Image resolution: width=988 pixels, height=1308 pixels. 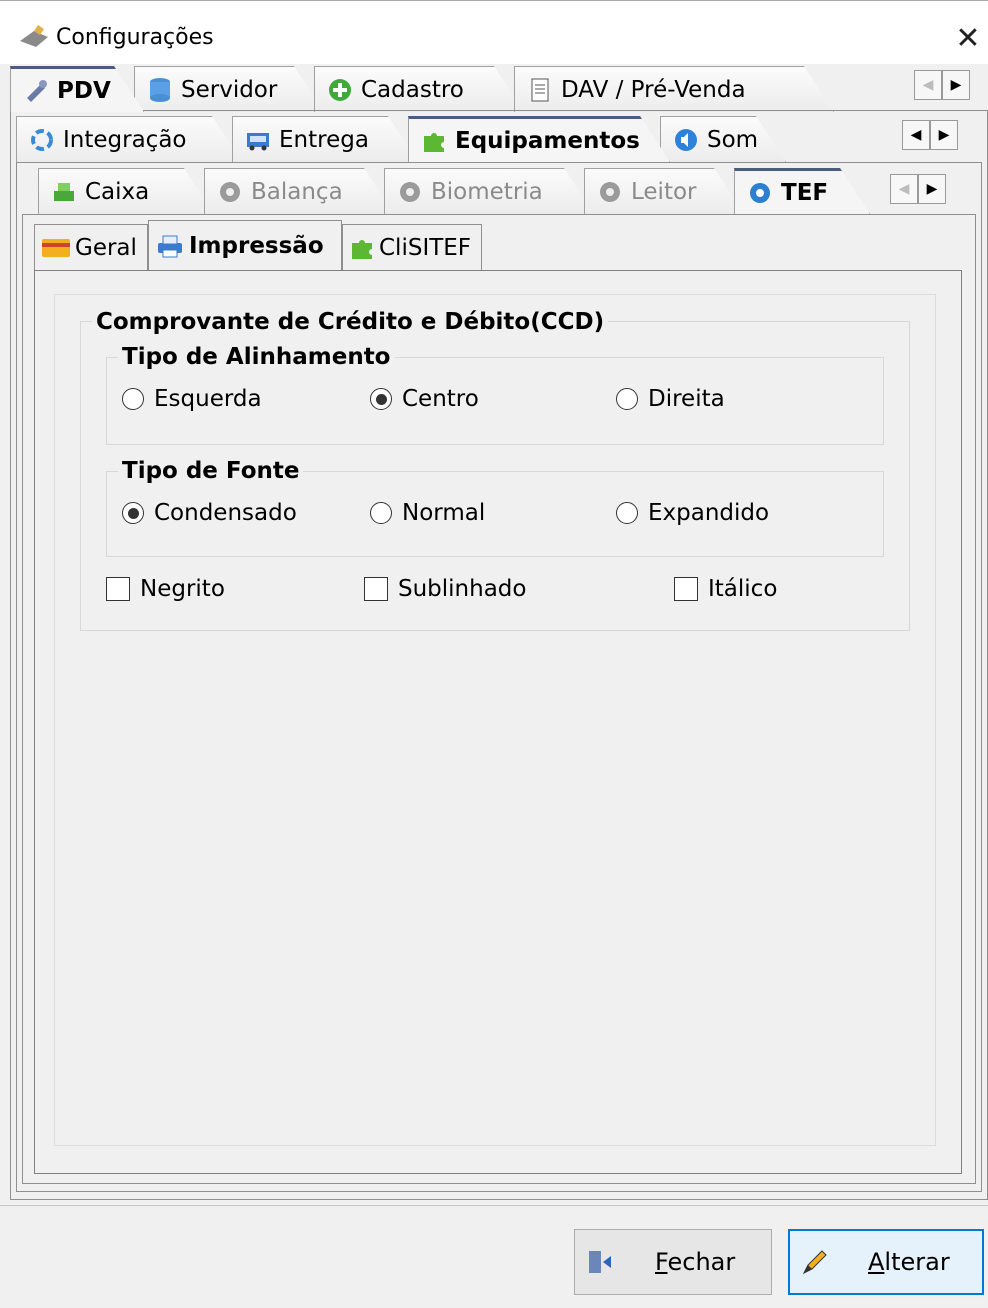 I want to click on radio-label: Direita, so click(x=686, y=399).